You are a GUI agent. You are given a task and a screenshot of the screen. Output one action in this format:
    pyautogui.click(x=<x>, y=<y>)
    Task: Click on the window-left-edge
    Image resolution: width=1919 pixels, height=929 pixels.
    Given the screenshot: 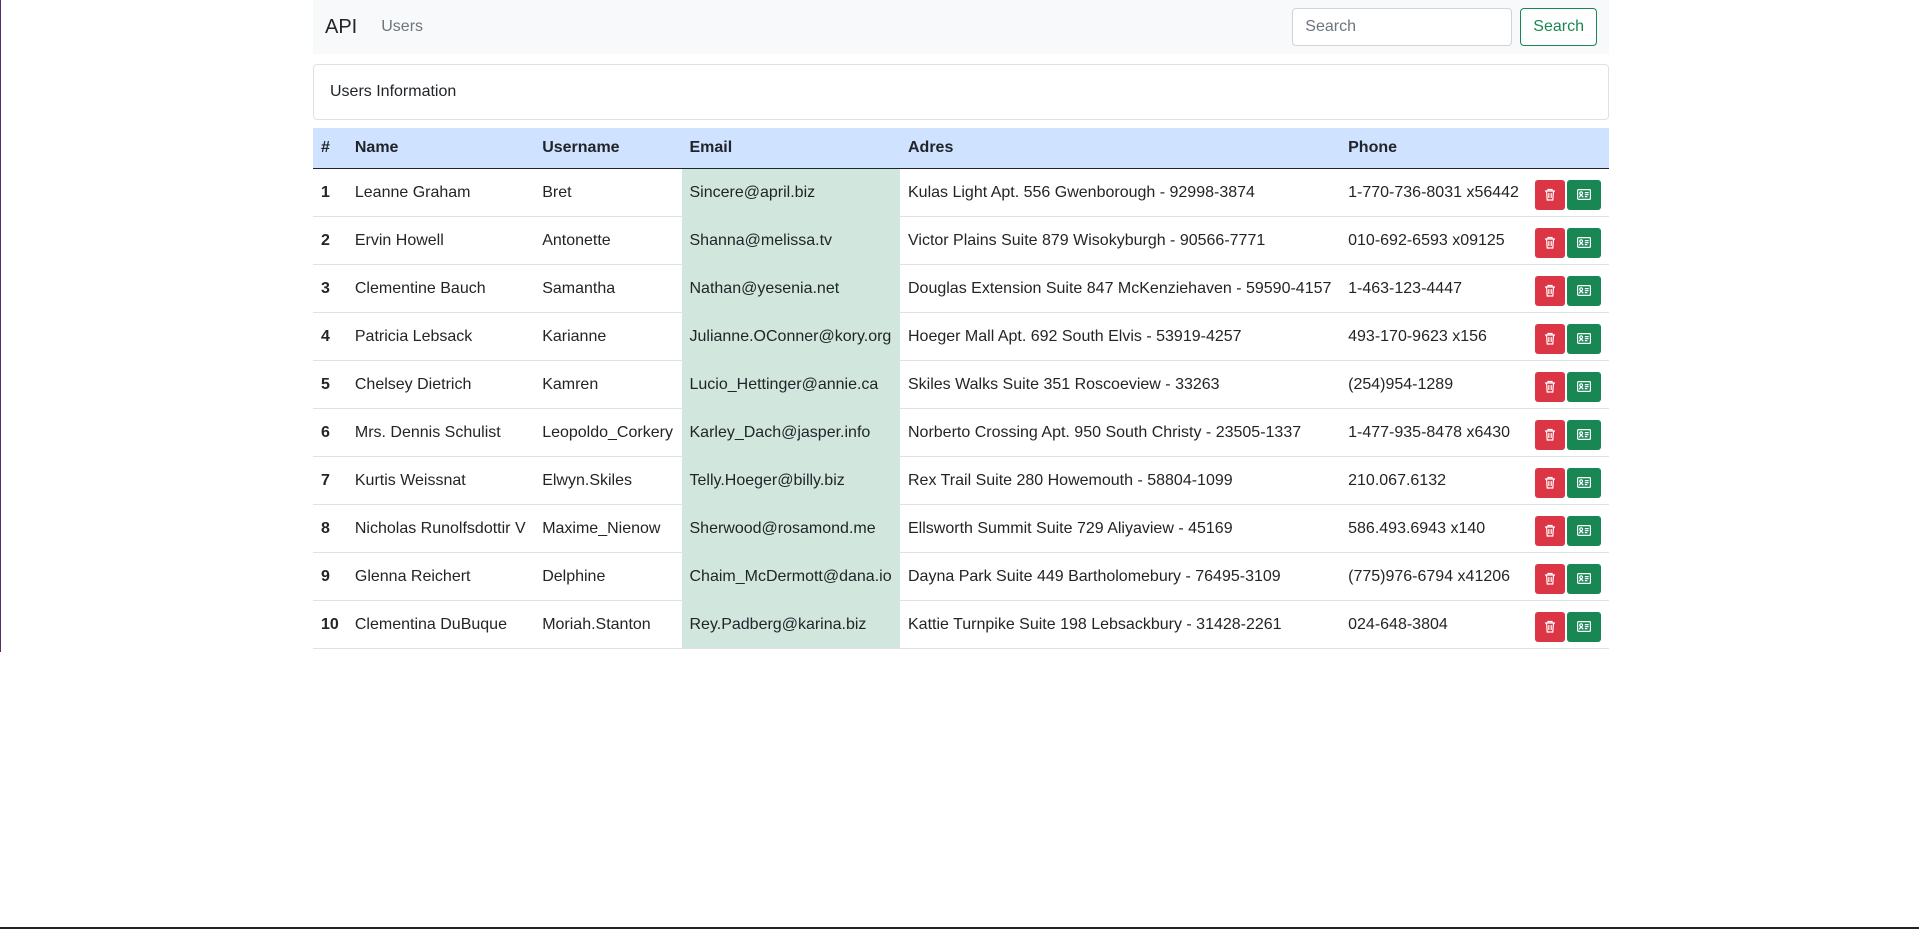 What is the action you would take?
    pyautogui.click(x=0, y=326)
    